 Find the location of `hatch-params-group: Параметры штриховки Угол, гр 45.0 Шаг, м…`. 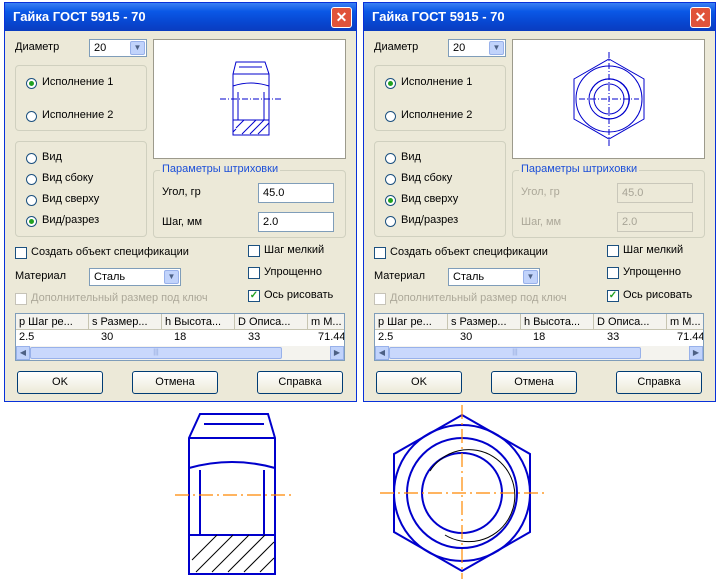

hatch-params-group: Параметры штриховки Угол, гр 45.0 Шаг, м… is located at coordinates (608, 200).